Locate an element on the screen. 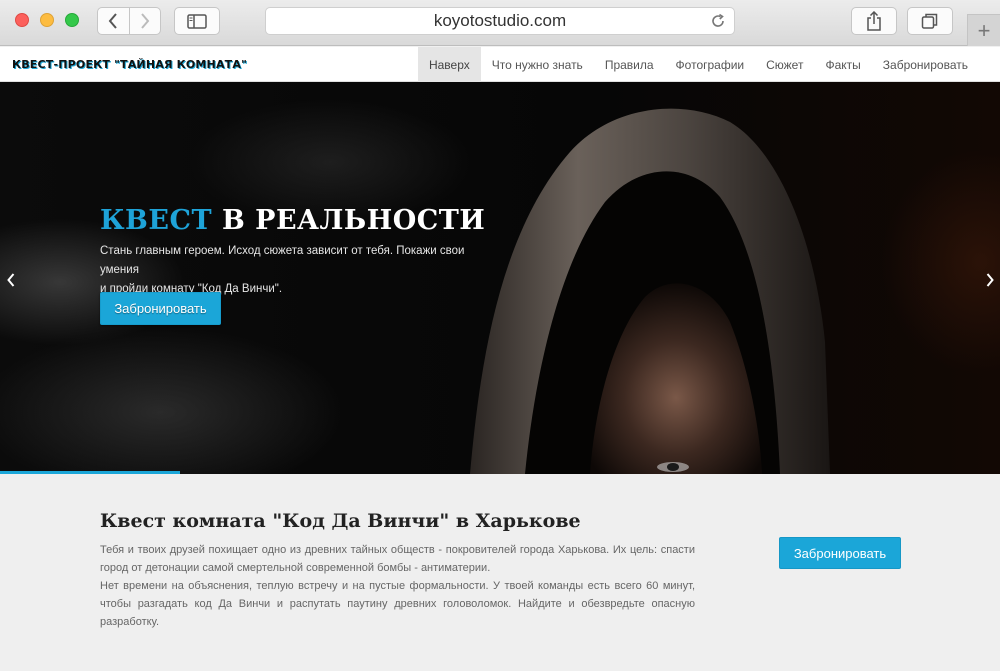  sidebar-button is located at coordinates (197, 21).